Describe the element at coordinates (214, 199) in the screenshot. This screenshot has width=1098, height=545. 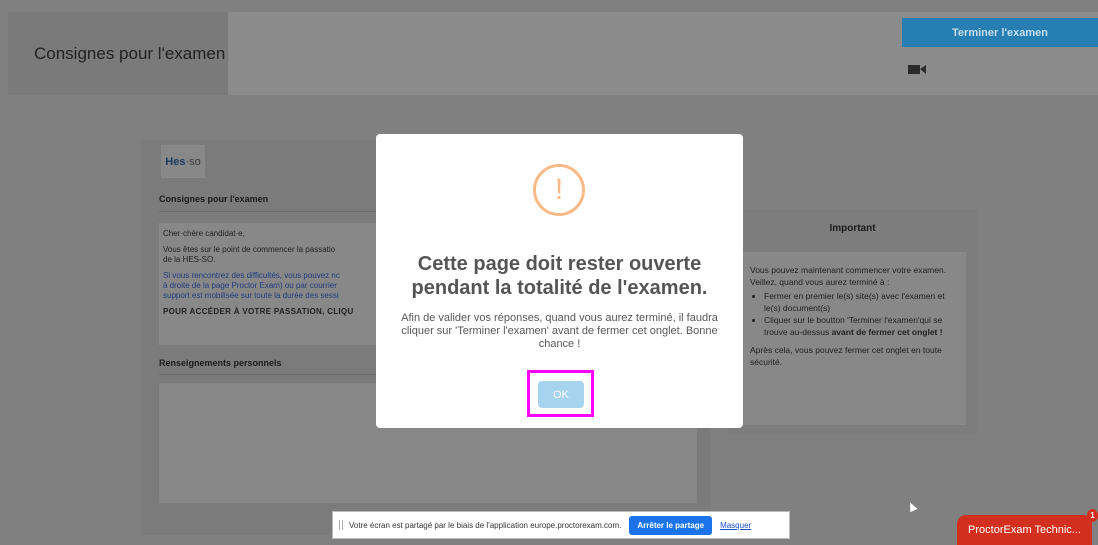
I see `instructions-heading: Consignes pour l'examen` at that location.